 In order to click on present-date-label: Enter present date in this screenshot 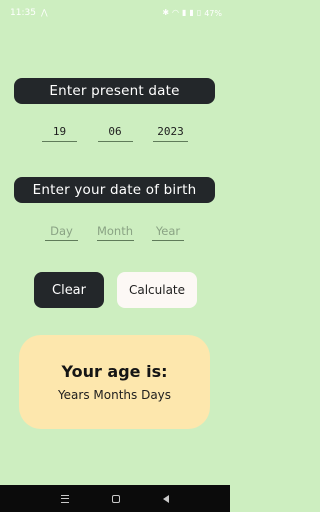, I will do `click(114, 91)`.